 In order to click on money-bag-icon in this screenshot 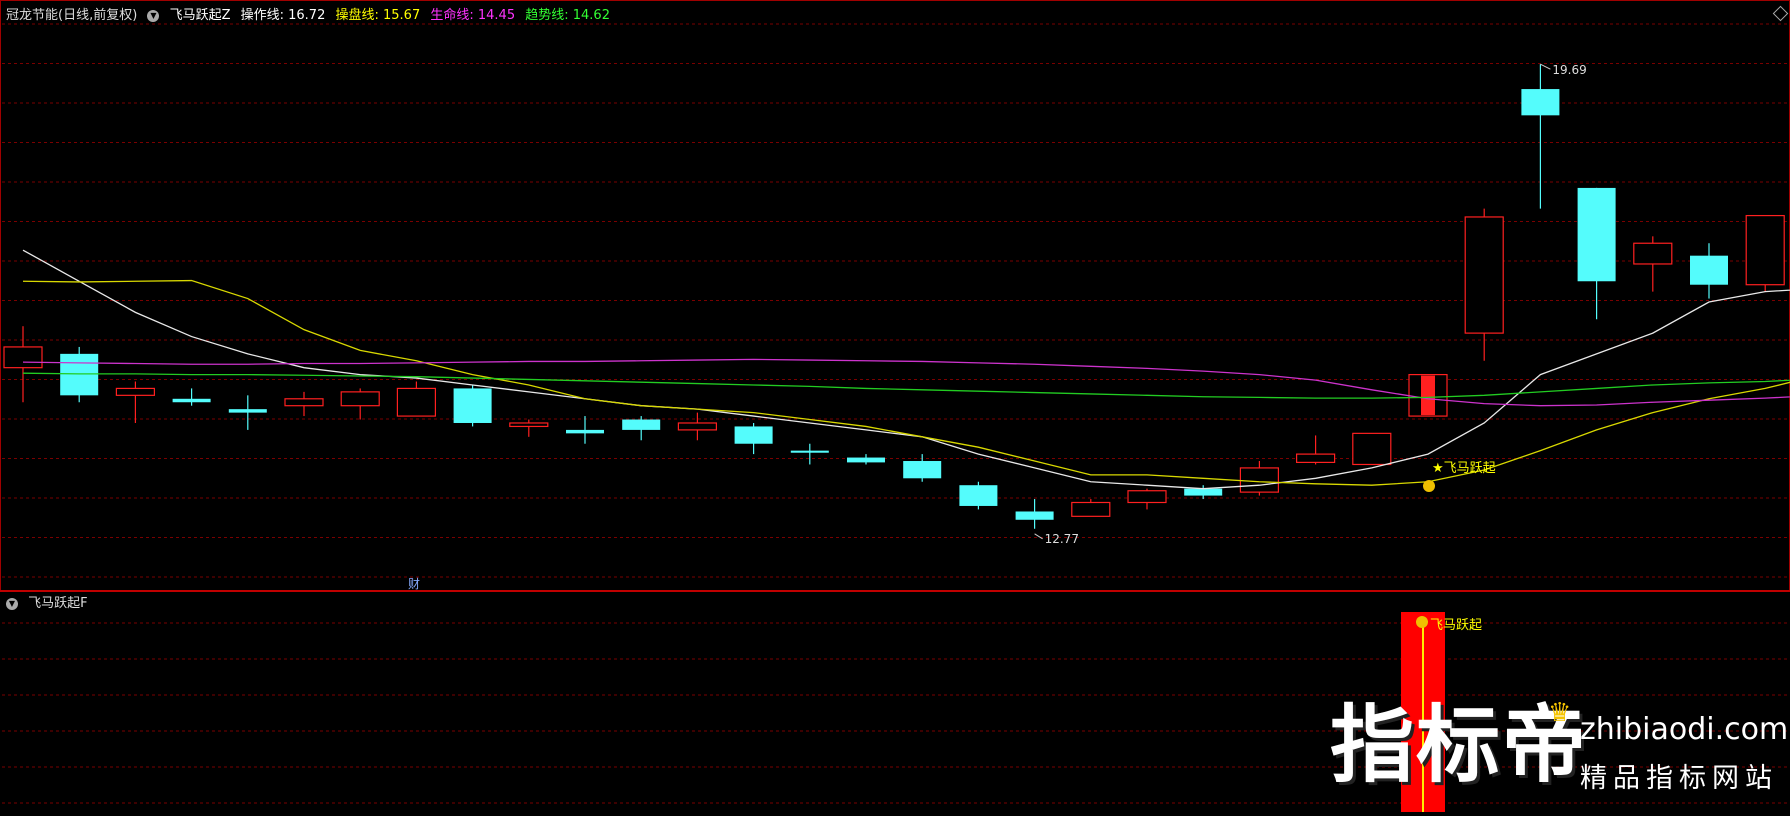, I will do `click(1429, 486)`.